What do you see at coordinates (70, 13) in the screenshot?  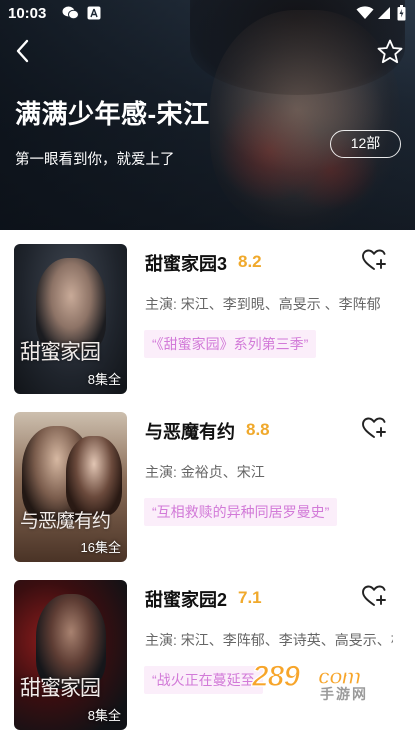 I see `wechat-icon` at bounding box center [70, 13].